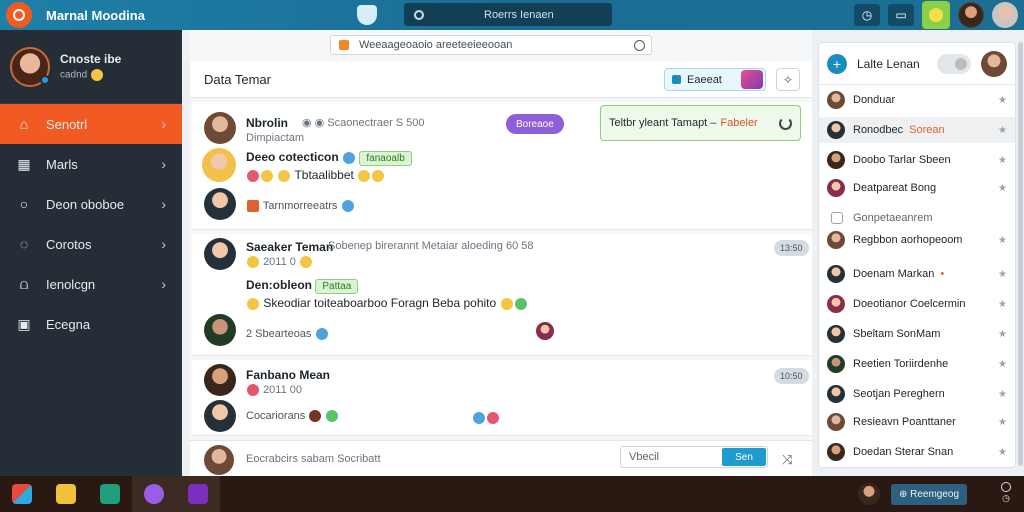 This screenshot has height=512, width=1024. Describe the element at coordinates (917, 364) in the screenshot. I see `contact-item: Reetien Toriirdenhe ★` at that location.